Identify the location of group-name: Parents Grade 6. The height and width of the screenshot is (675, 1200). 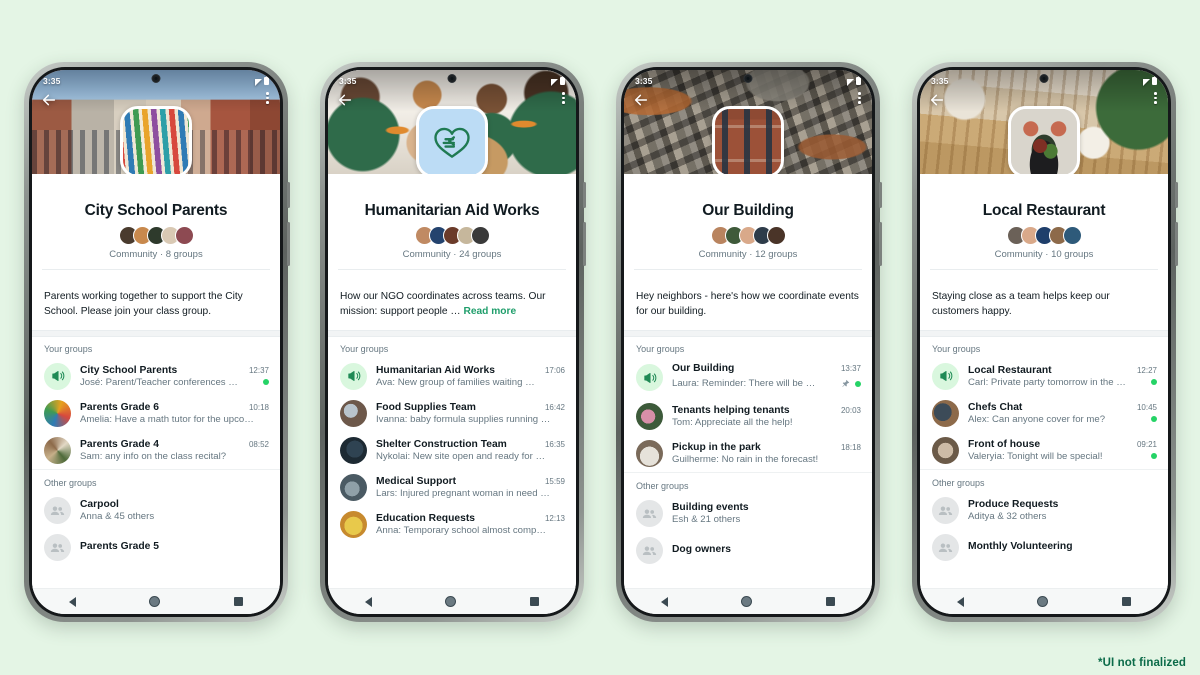
(119, 407).